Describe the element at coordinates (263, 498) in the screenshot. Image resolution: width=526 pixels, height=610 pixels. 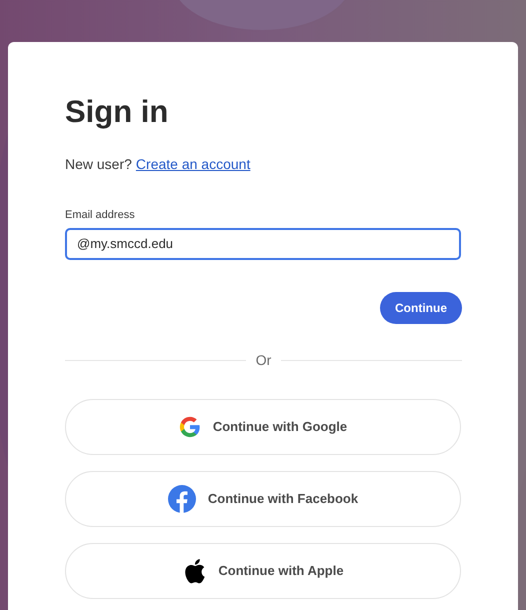
I see `social-sign-in-button: Continue with Facebook` at that location.